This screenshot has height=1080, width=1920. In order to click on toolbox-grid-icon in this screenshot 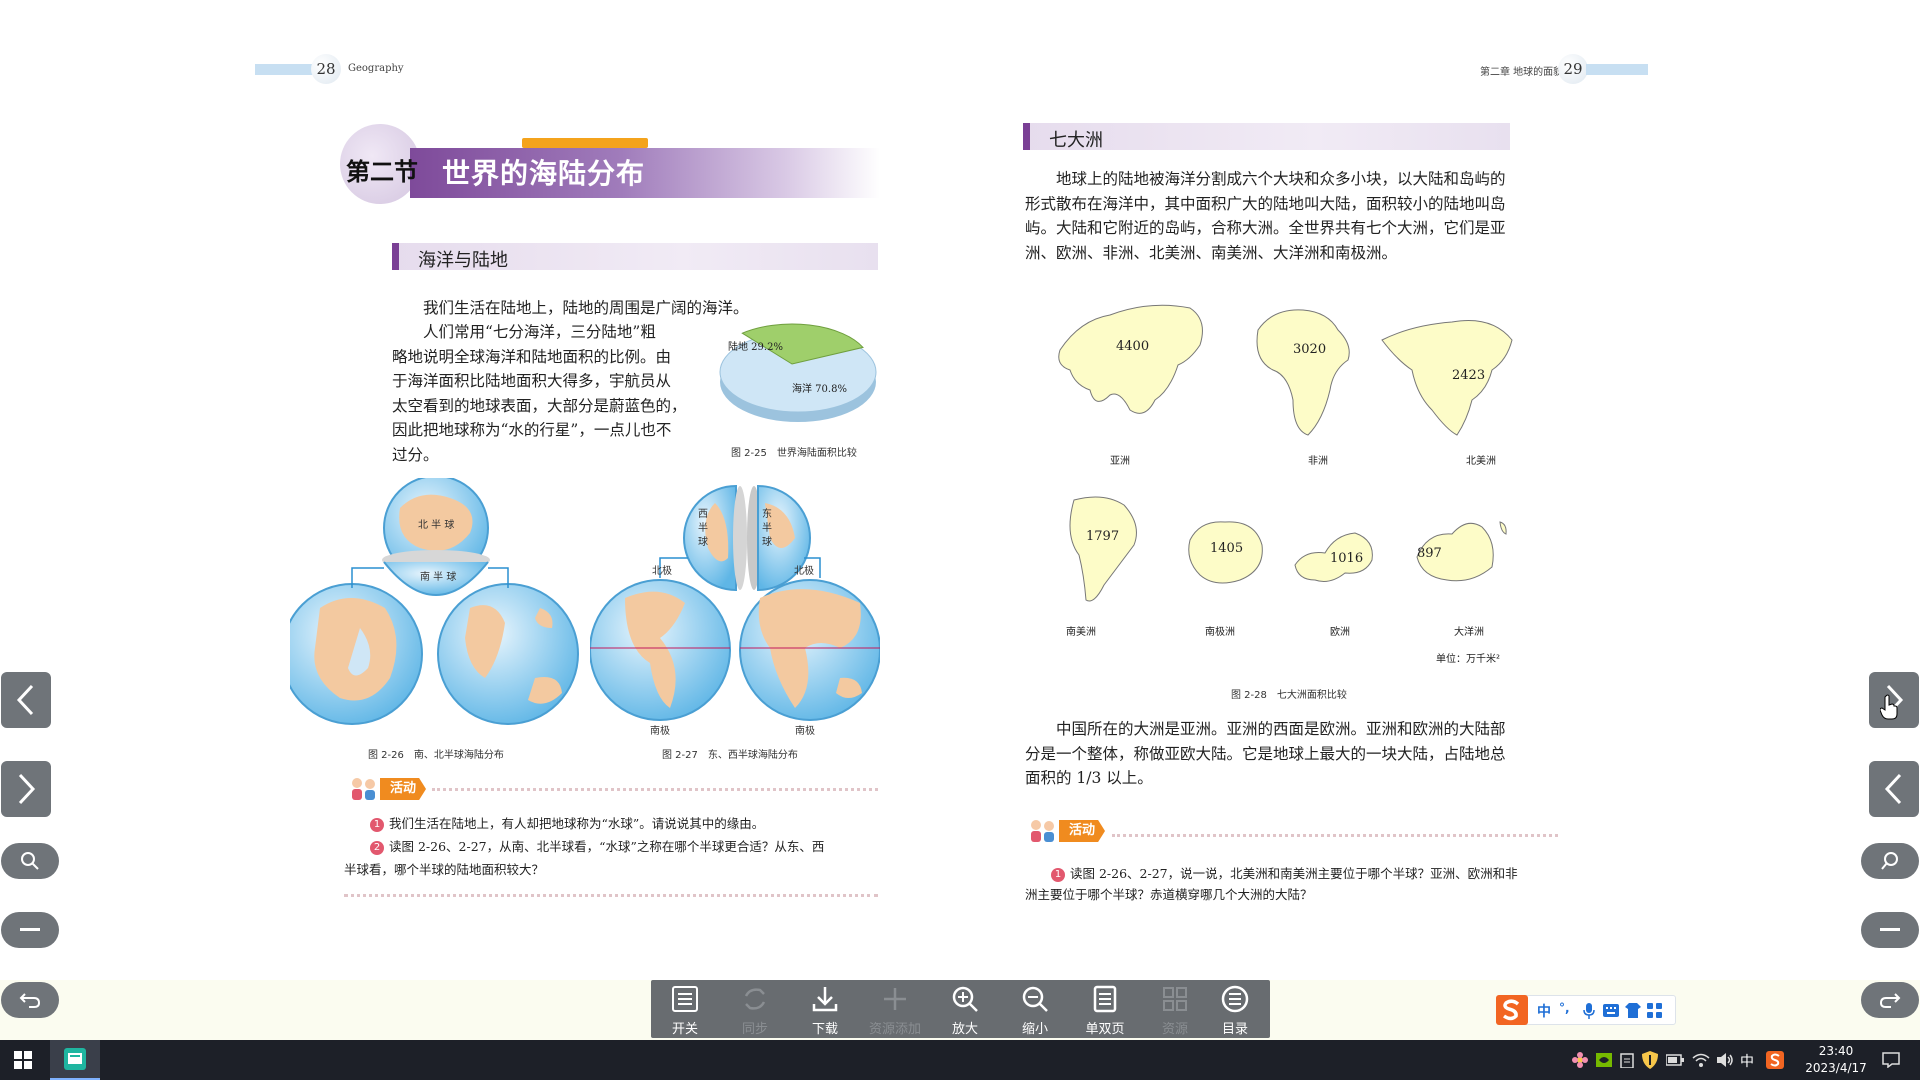, I will do `click(1654, 1010)`.